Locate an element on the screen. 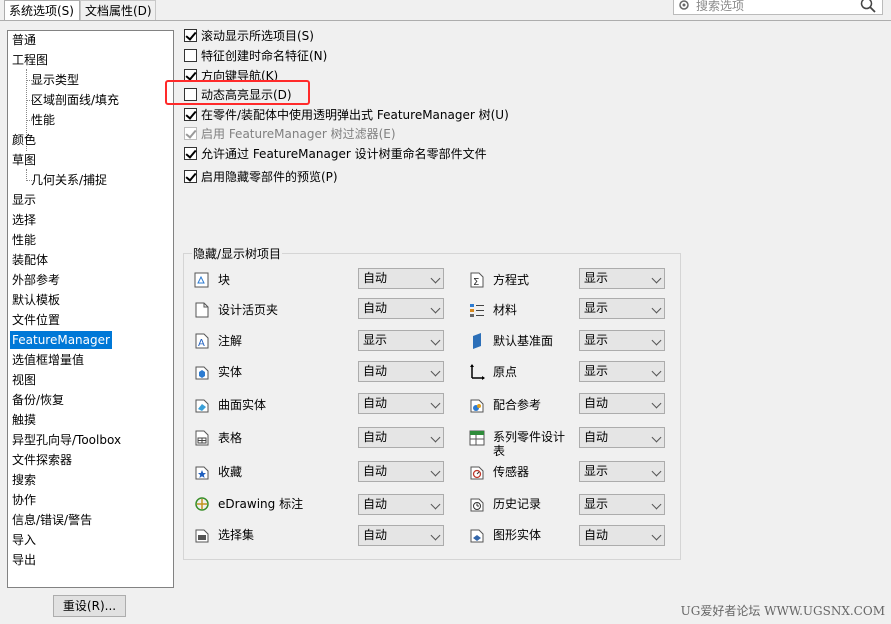 Image resolution: width=891 pixels, height=624 pixels. tree-item-relations-snaps: 几何关系/捕捉 is located at coordinates (69, 180).